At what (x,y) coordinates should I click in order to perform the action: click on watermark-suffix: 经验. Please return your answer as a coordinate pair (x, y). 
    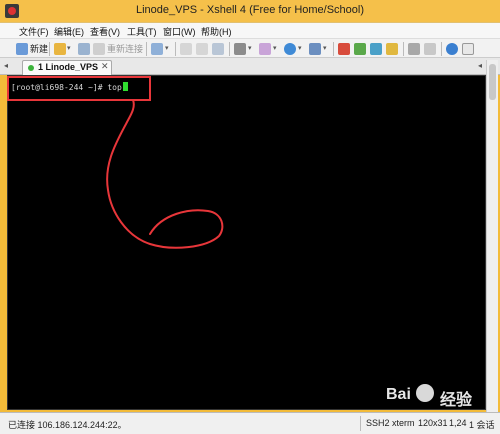
    Looking at the image, I should click on (456, 400).